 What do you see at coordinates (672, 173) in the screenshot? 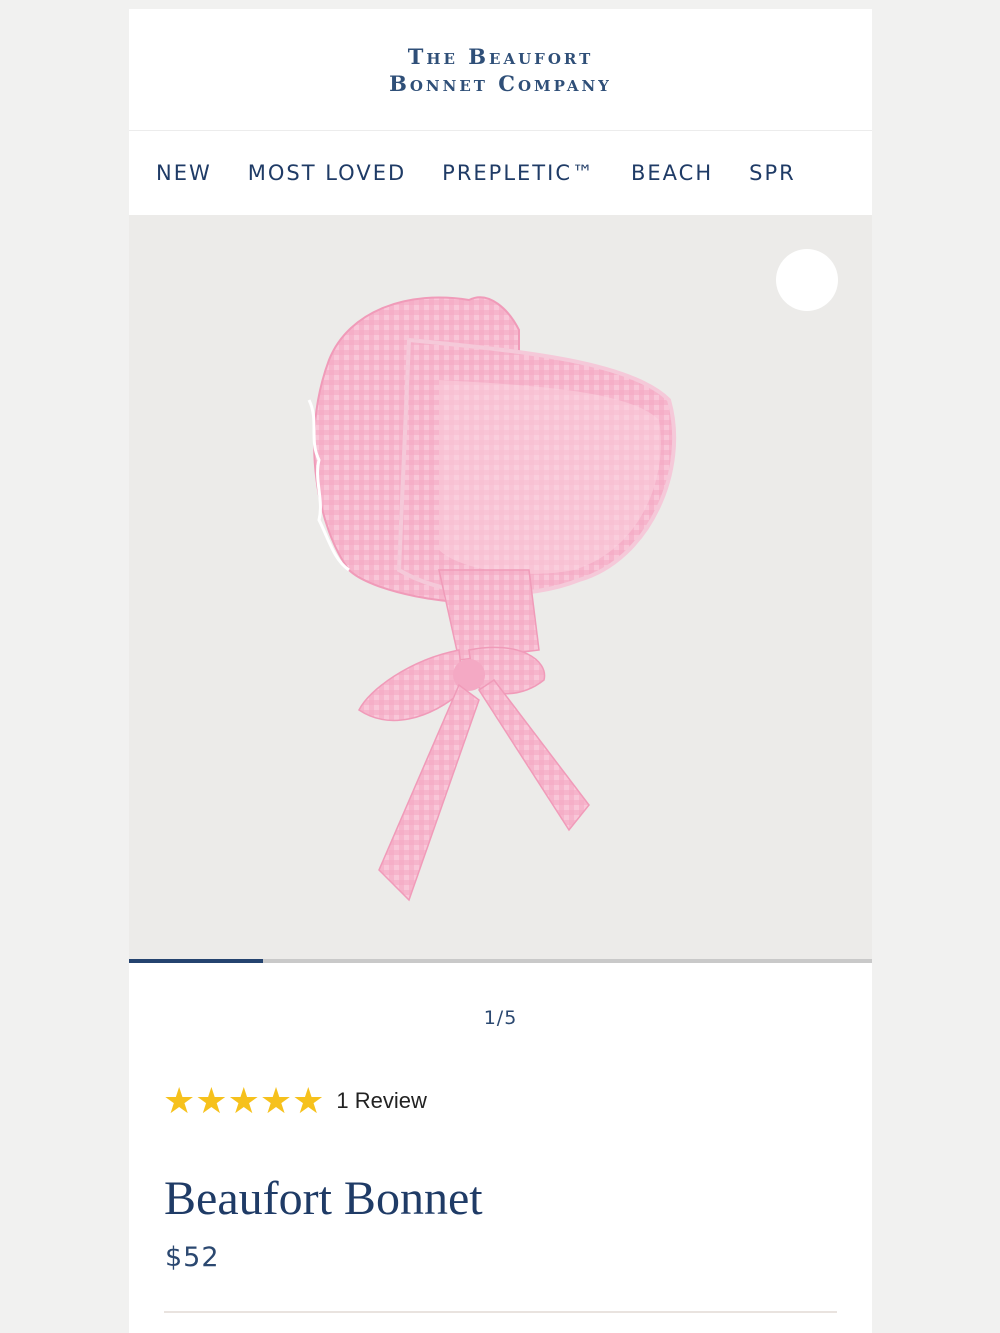
I see `nav-item-beach: BEACH` at bounding box center [672, 173].